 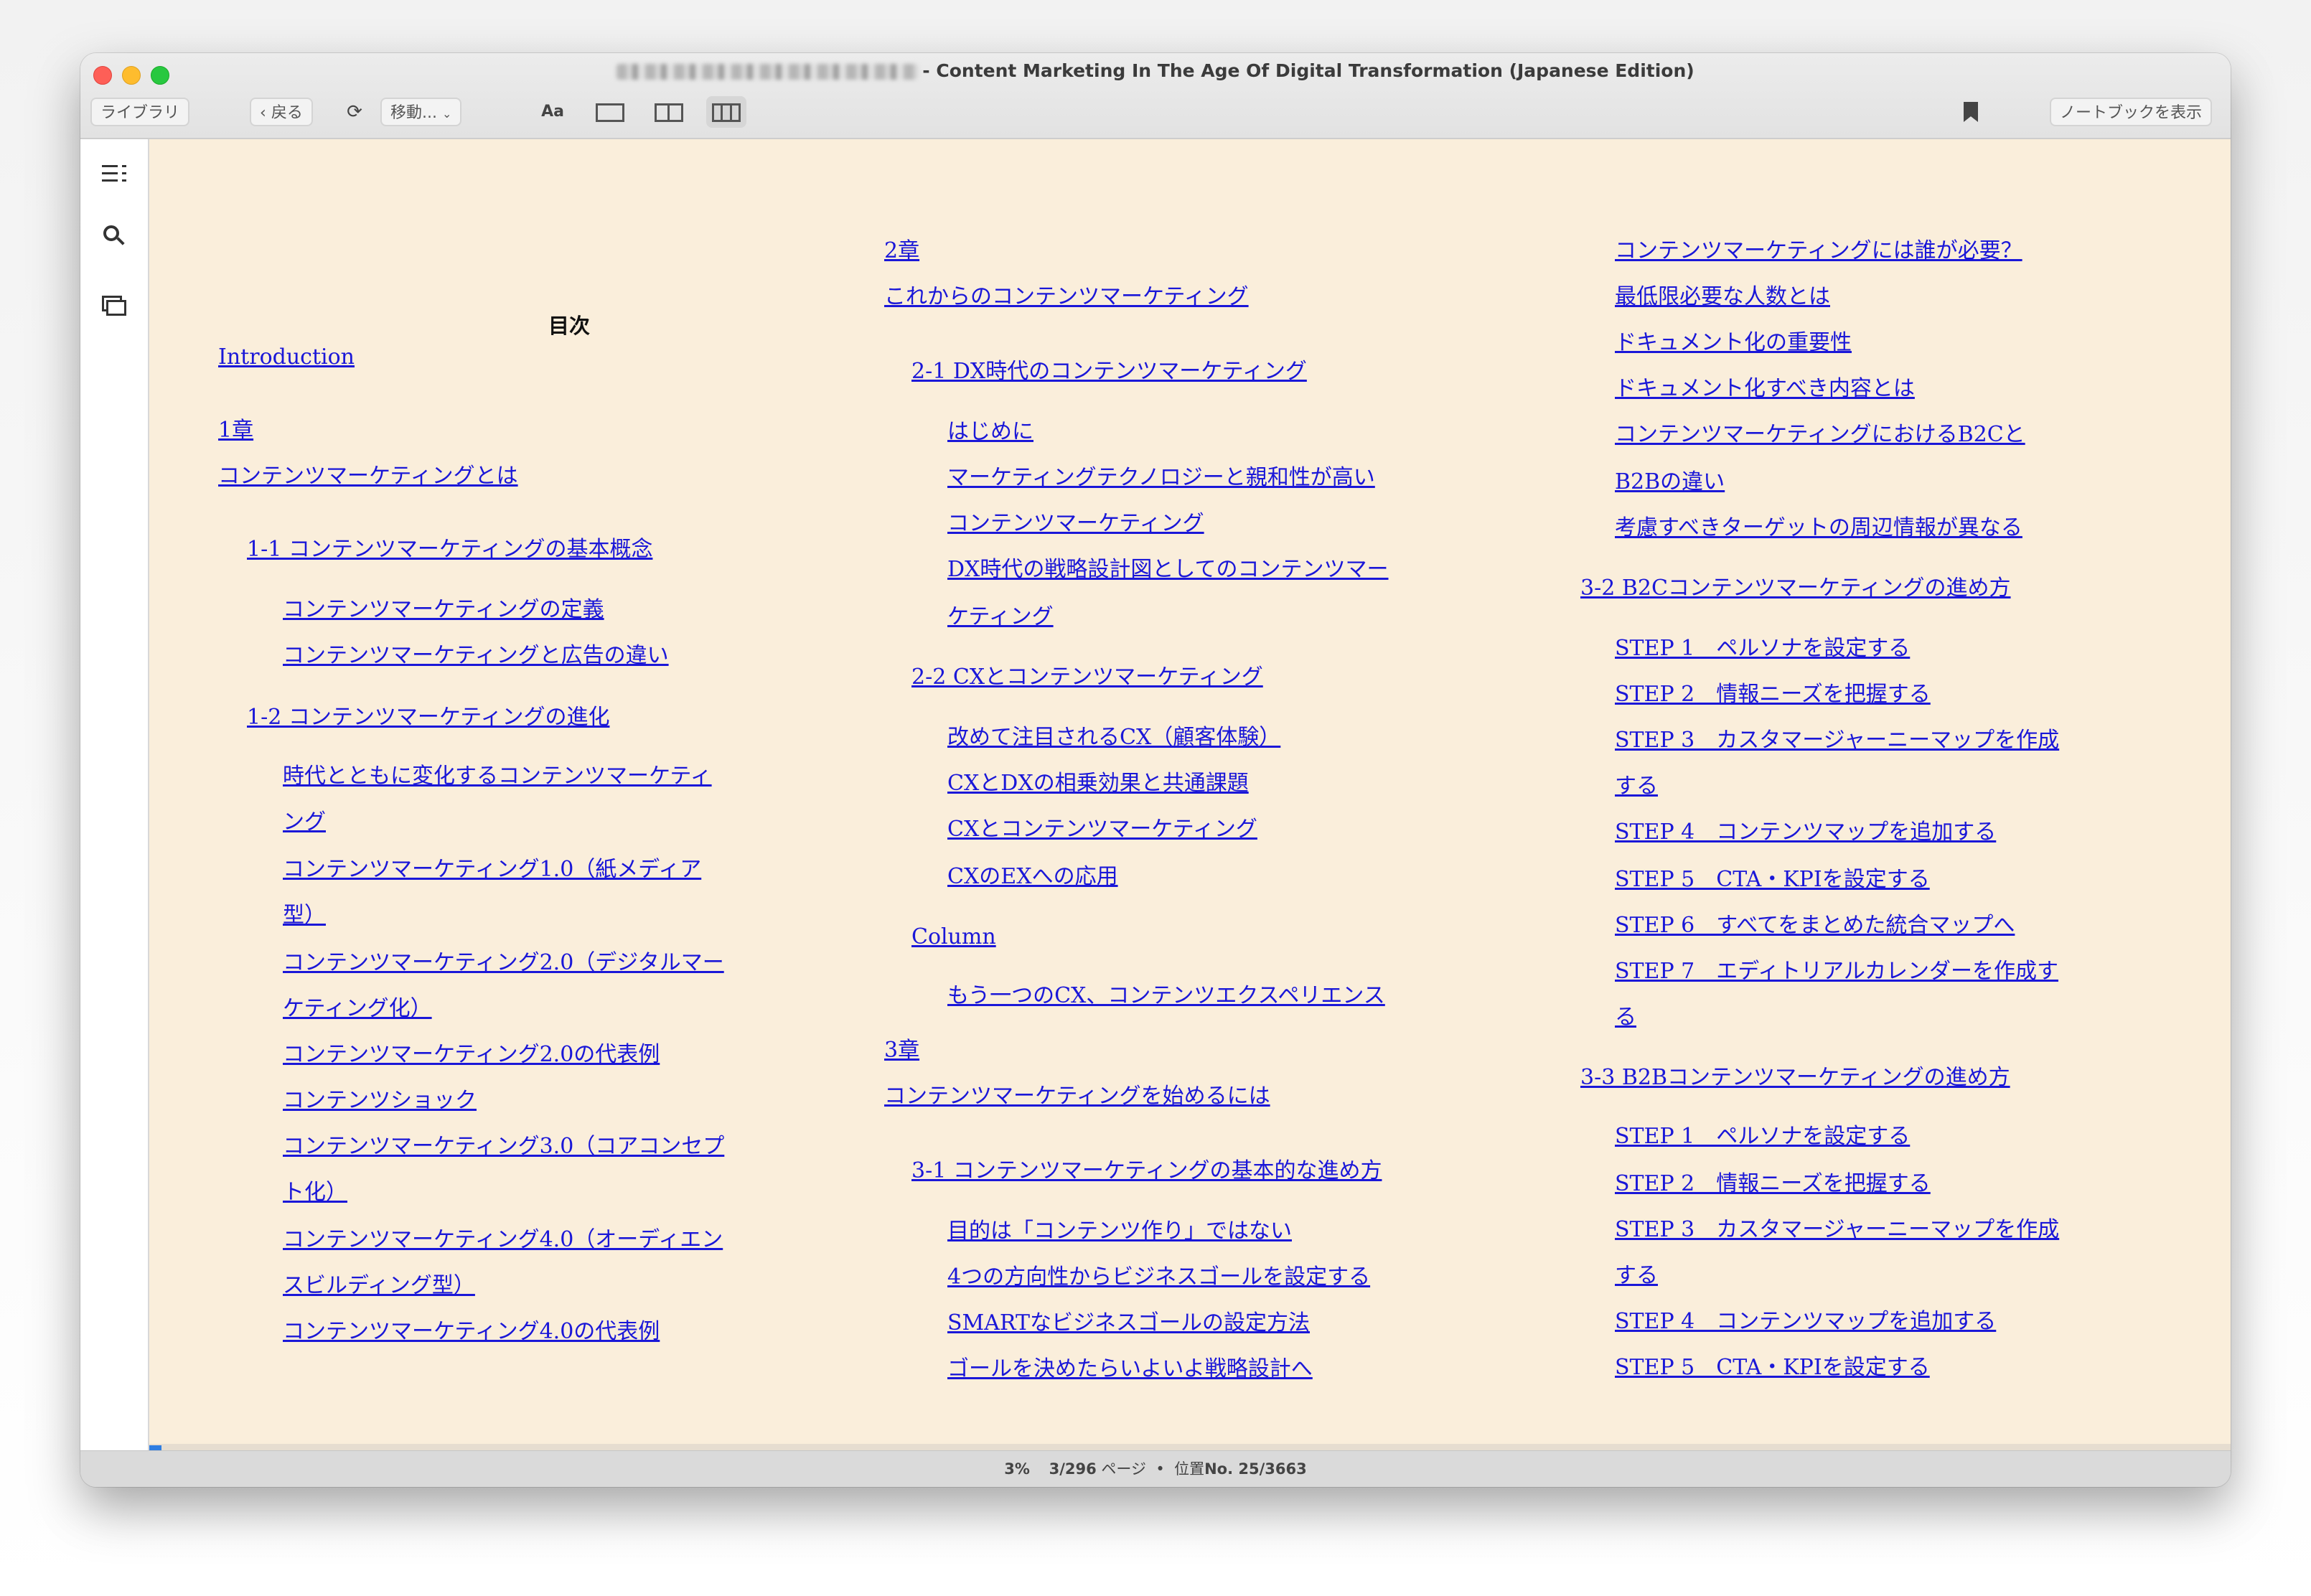 I want to click on two-column-icon, so click(x=669, y=112).